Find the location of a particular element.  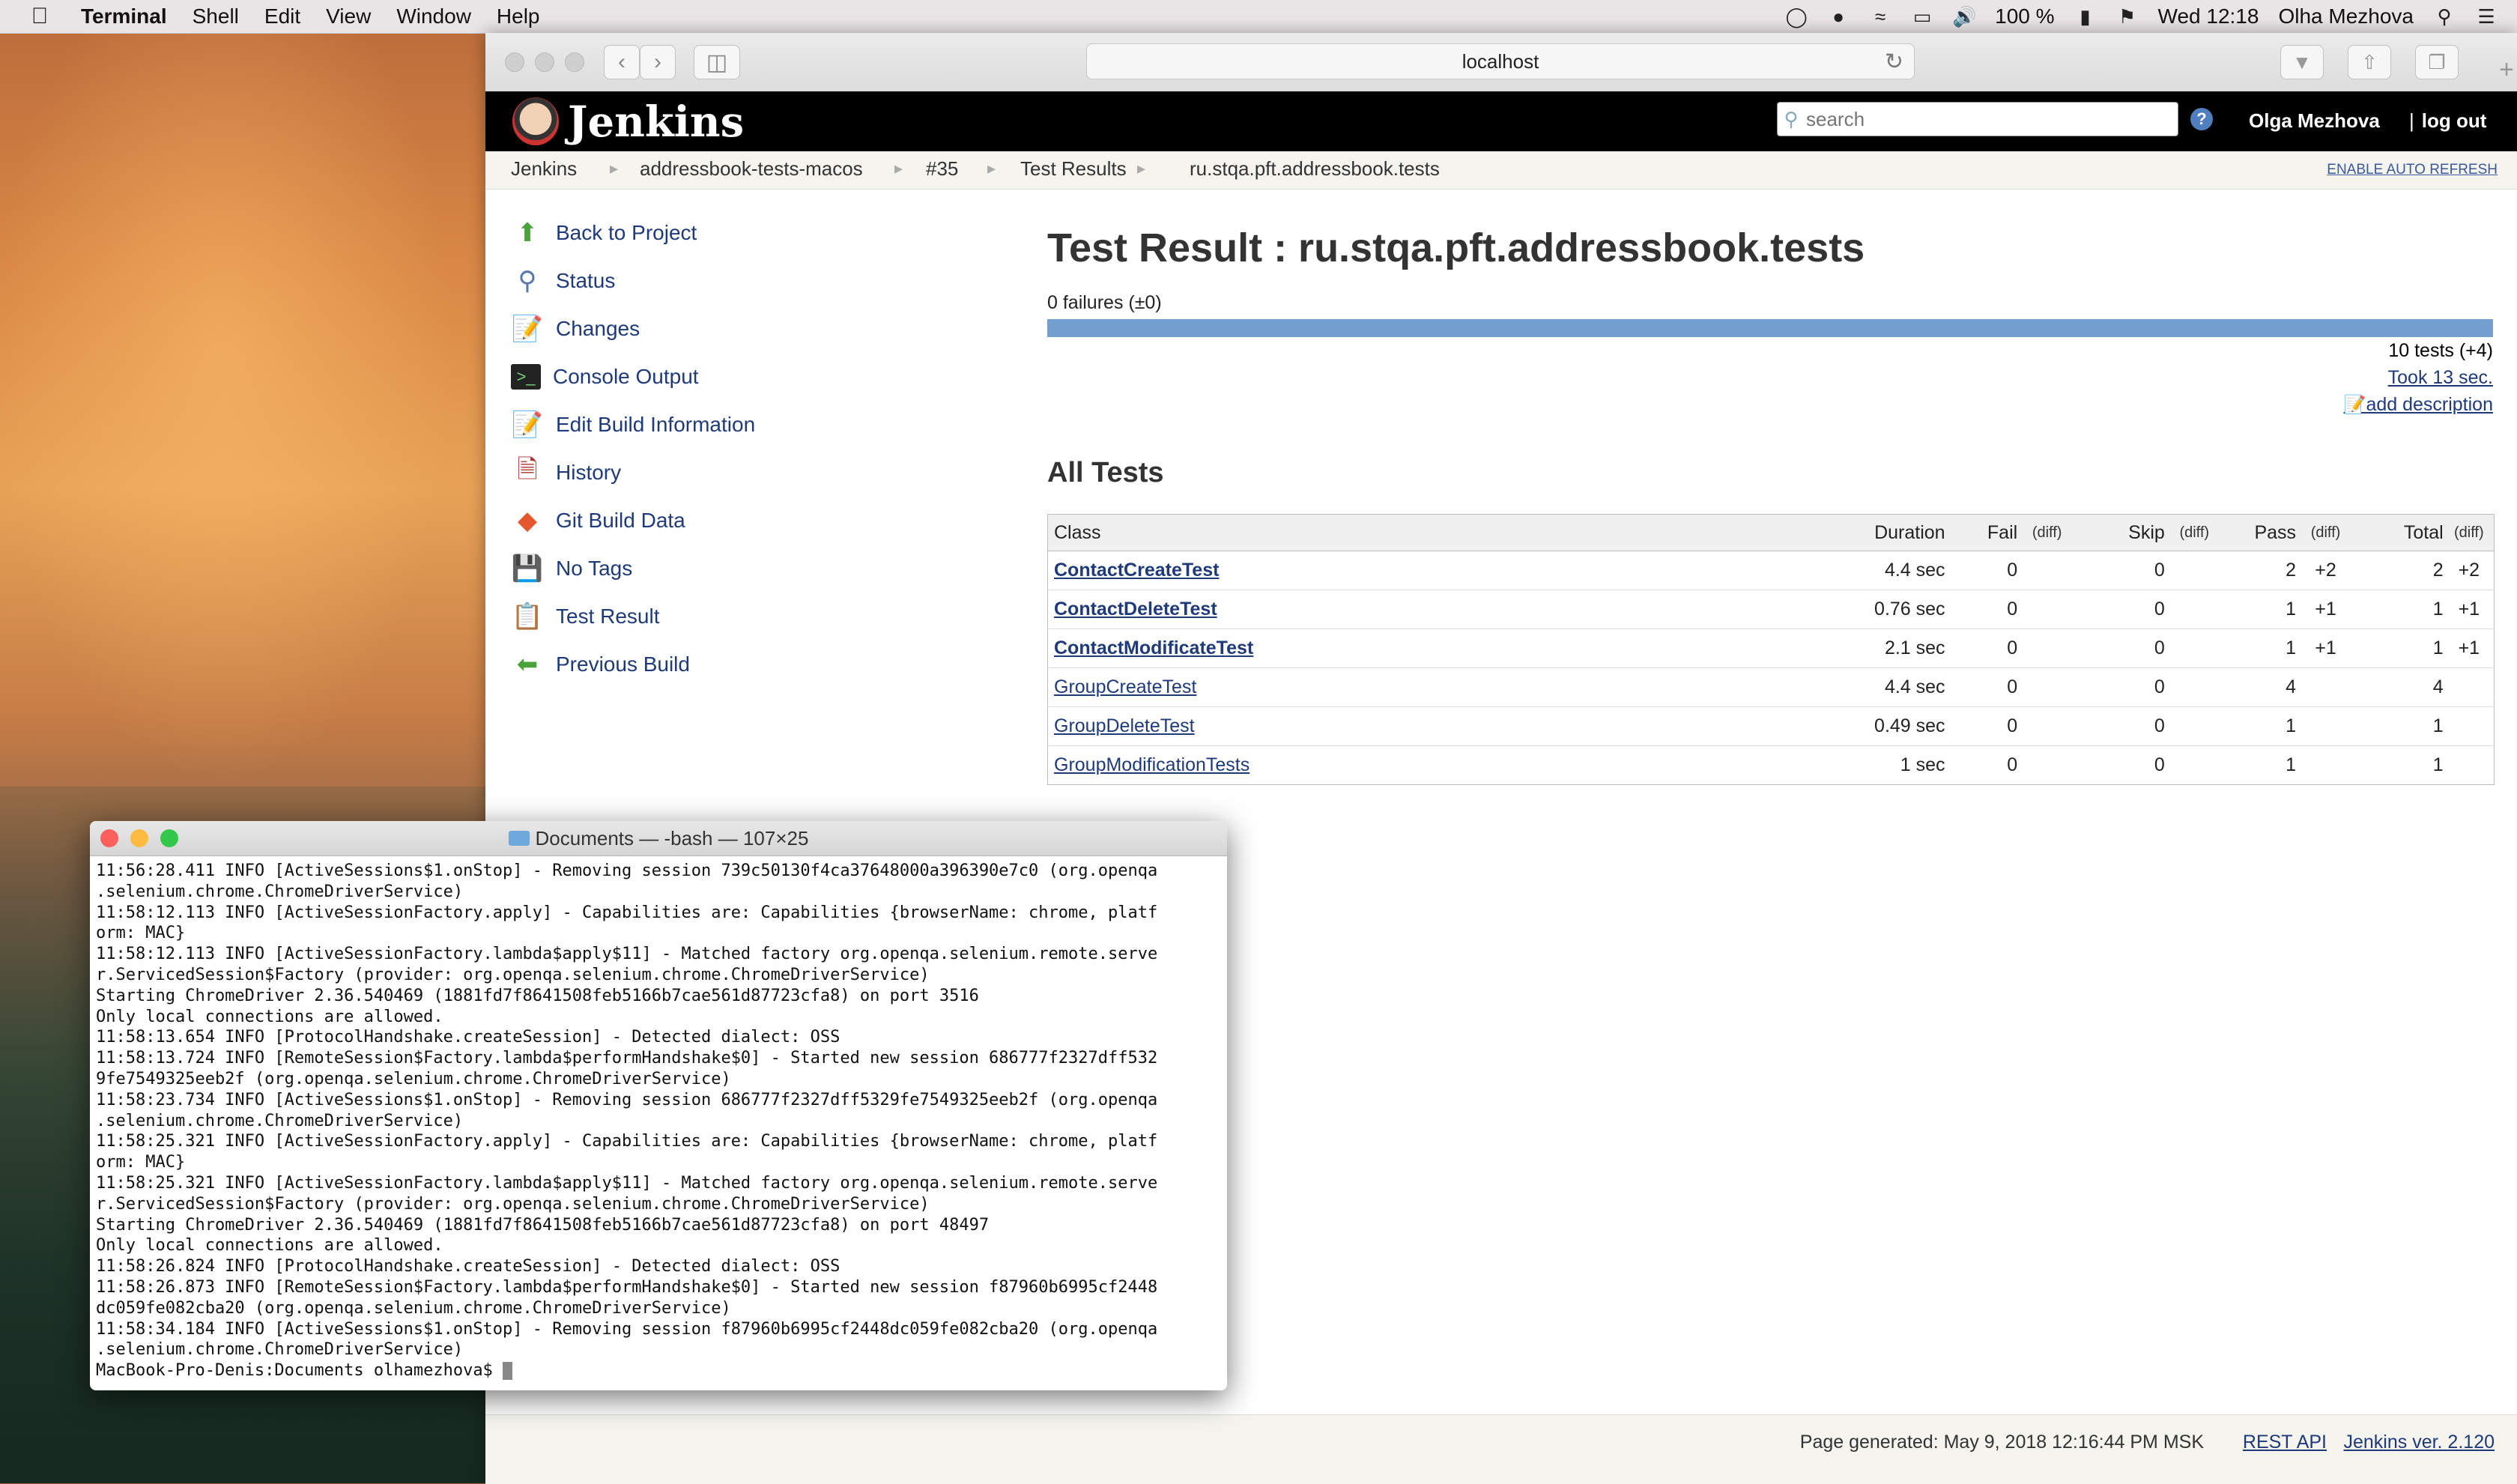

breadcrumb-build: #35 is located at coordinates (942, 169).